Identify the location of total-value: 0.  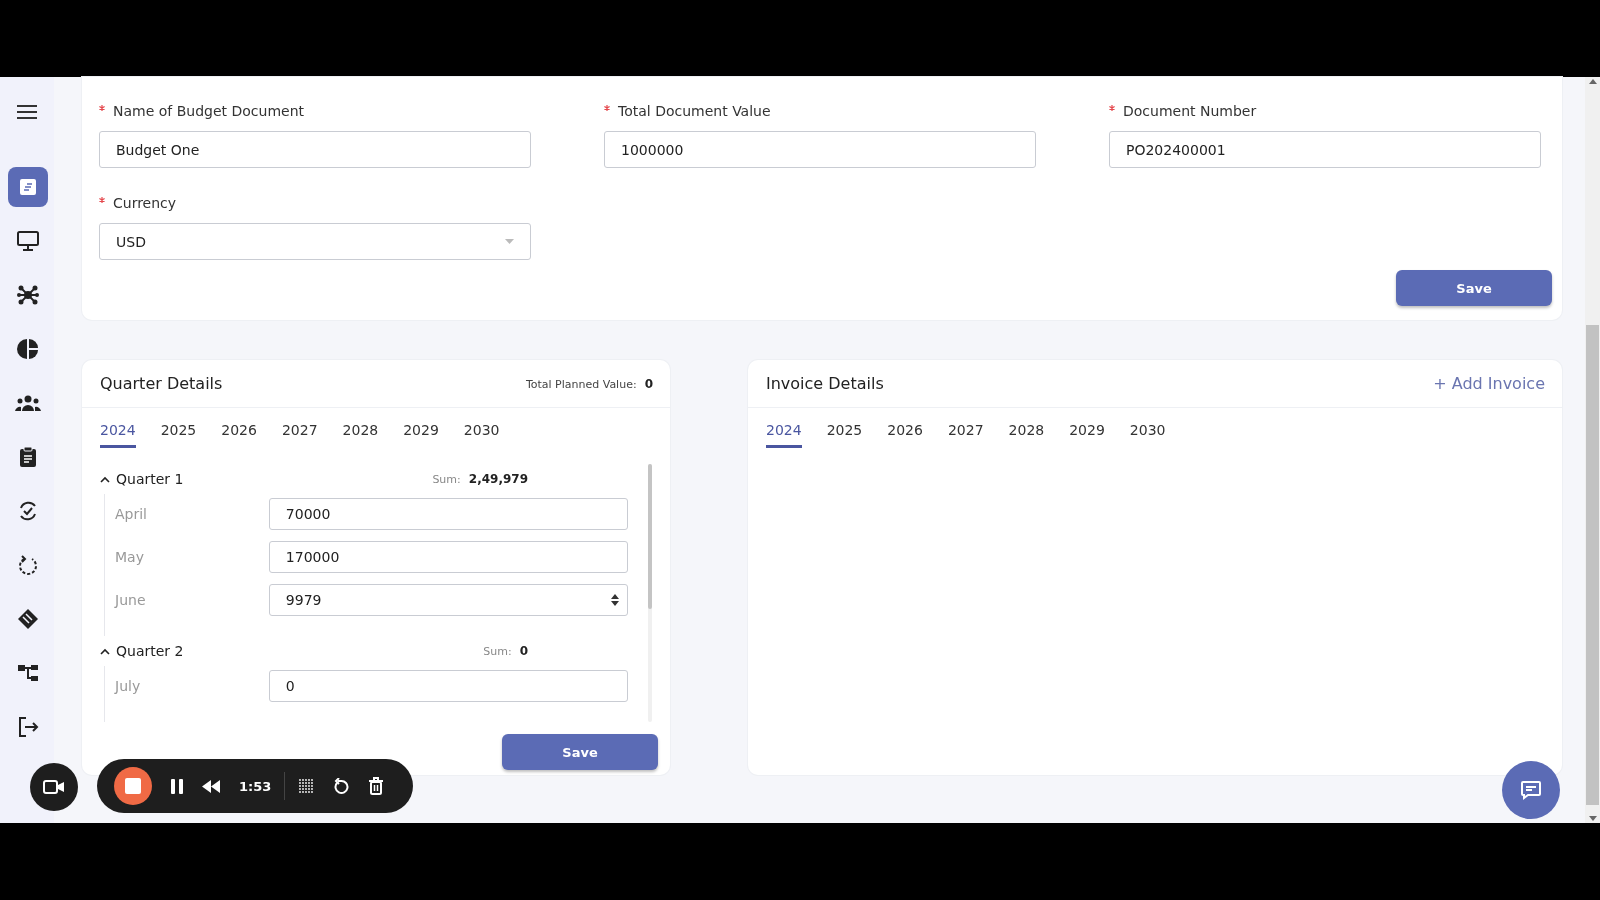
(648, 383).